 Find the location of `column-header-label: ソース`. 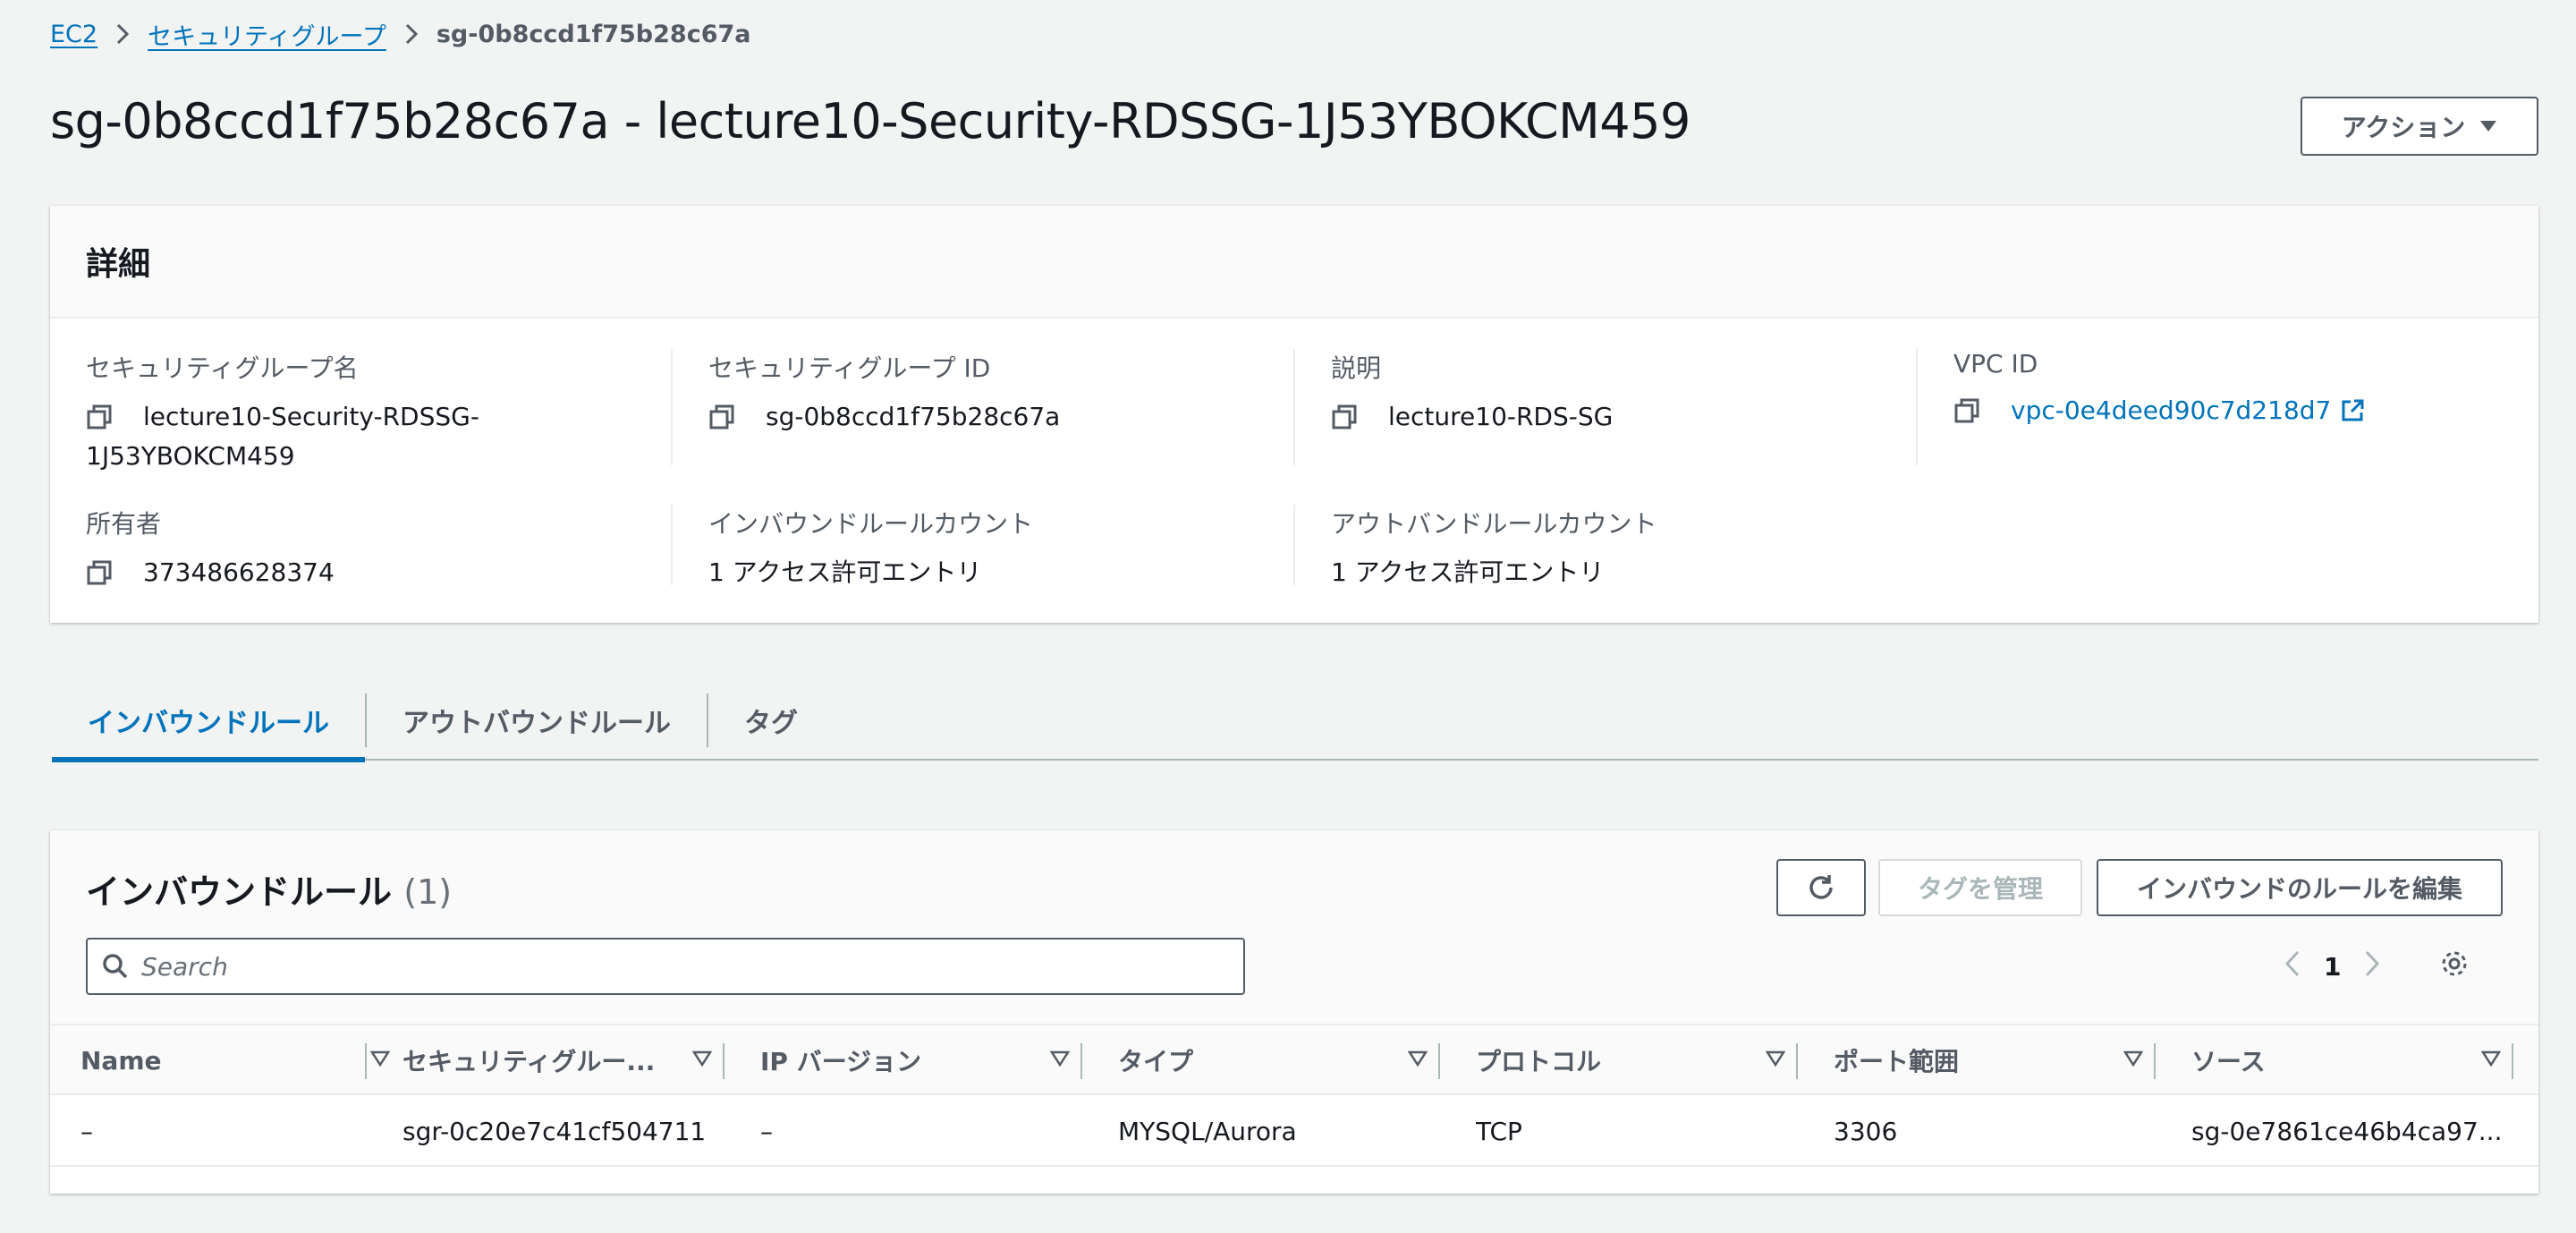

column-header-label: ソース is located at coordinates (2228, 1061).